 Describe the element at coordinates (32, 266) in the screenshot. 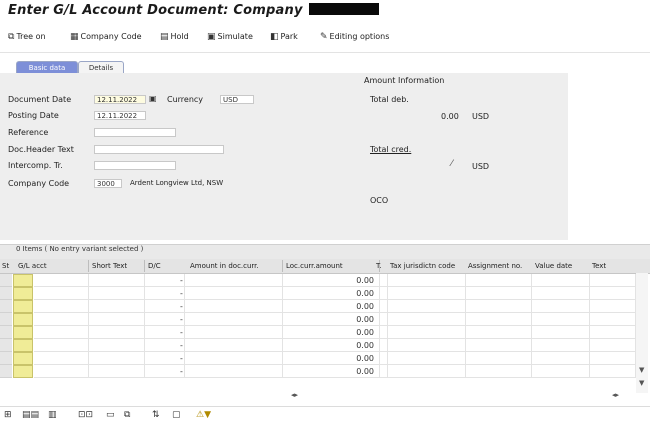

I see `col-gl-account: G/L acct` at that location.